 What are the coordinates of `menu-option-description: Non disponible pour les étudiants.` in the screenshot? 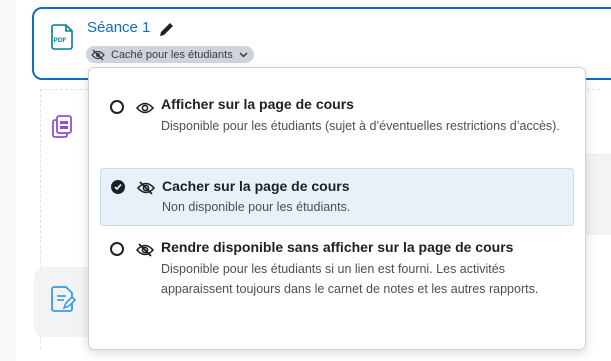 It's located at (256, 207).